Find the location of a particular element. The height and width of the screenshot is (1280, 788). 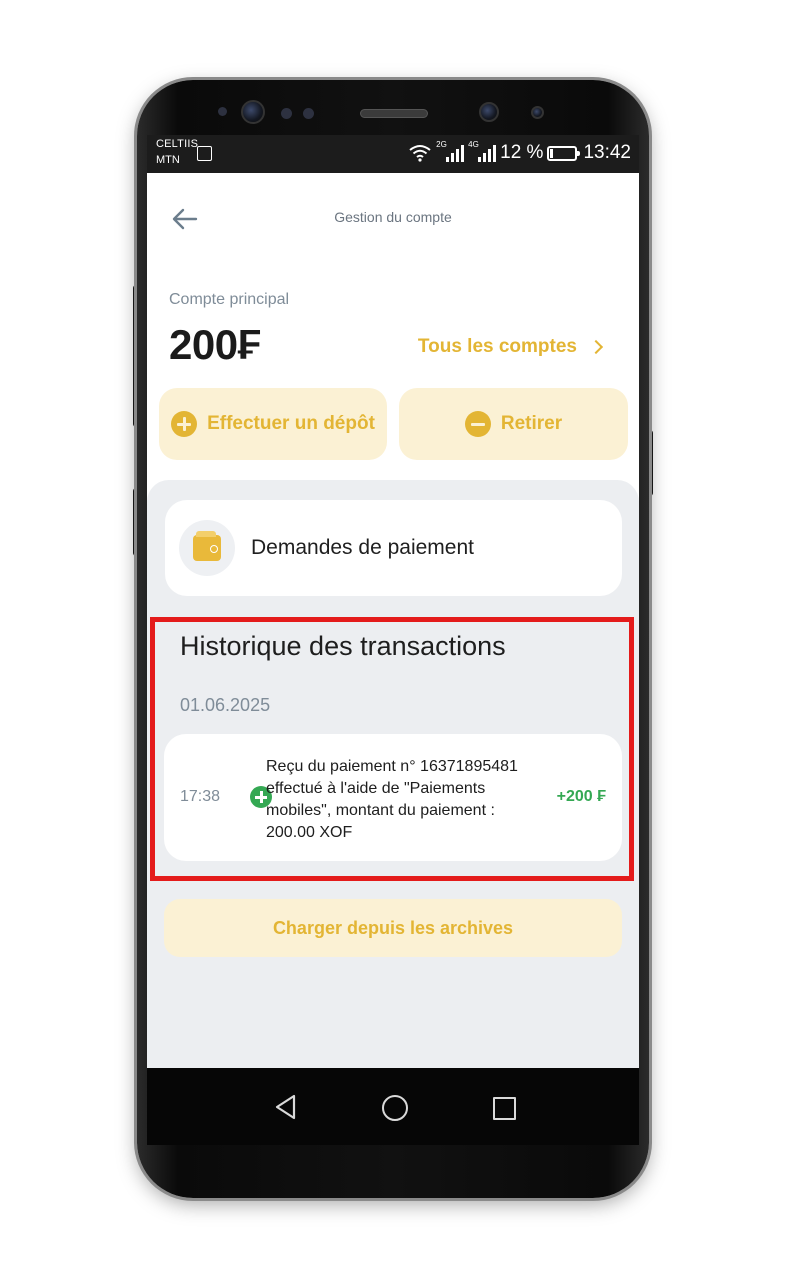

withdraw-label: Retirer is located at coordinates (531, 423).